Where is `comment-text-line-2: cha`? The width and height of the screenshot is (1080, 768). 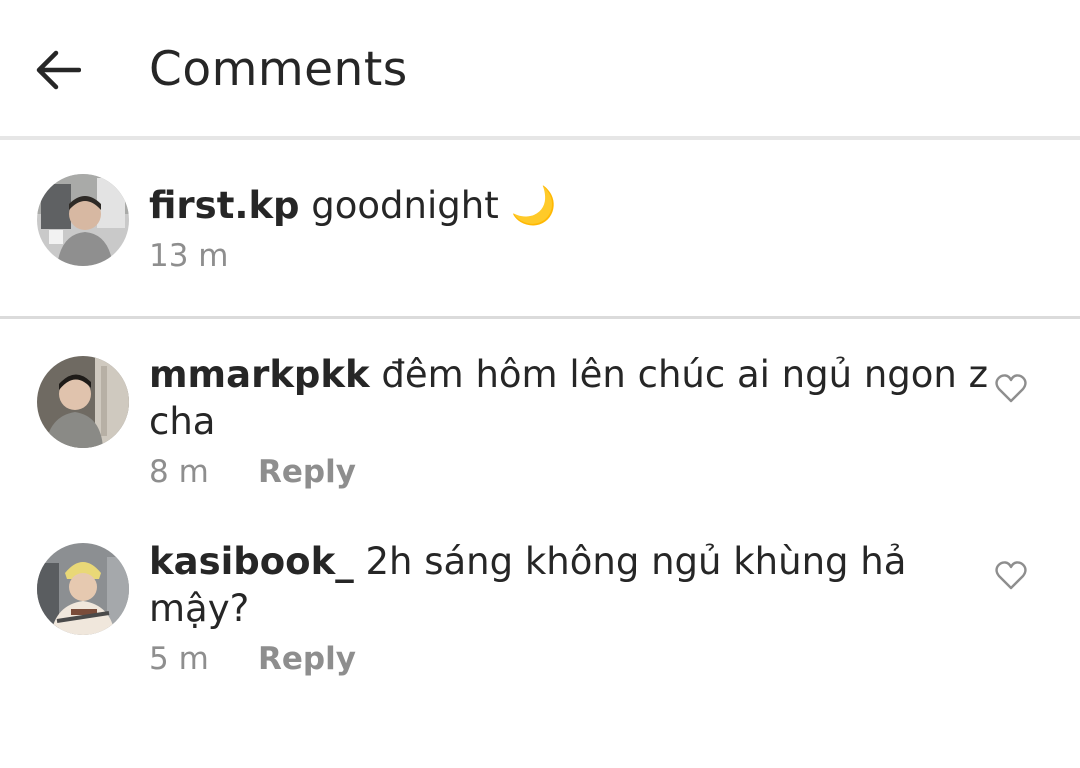 comment-text-line-2: cha is located at coordinates (182, 421).